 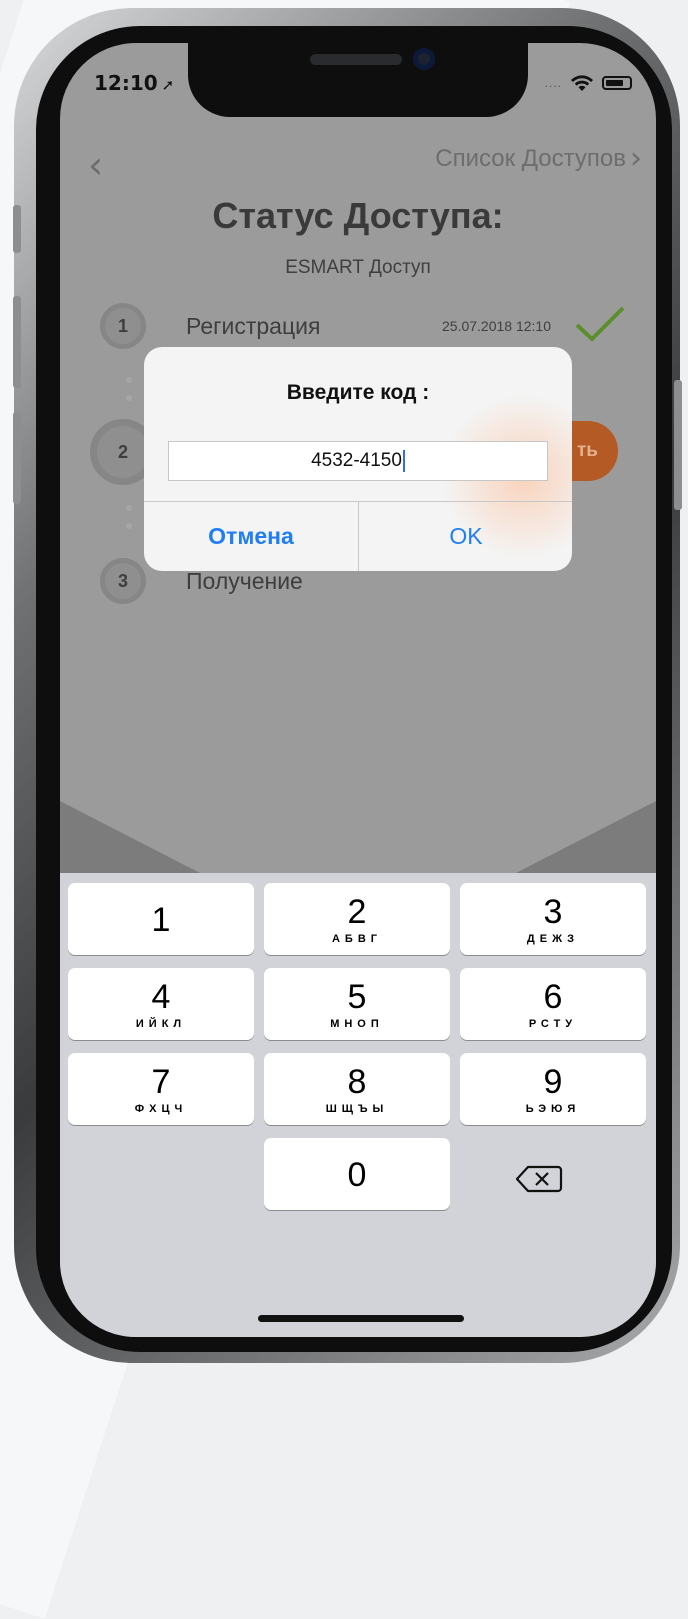 I want to click on key-letters: РСТУ, so click(x=553, y=1024).